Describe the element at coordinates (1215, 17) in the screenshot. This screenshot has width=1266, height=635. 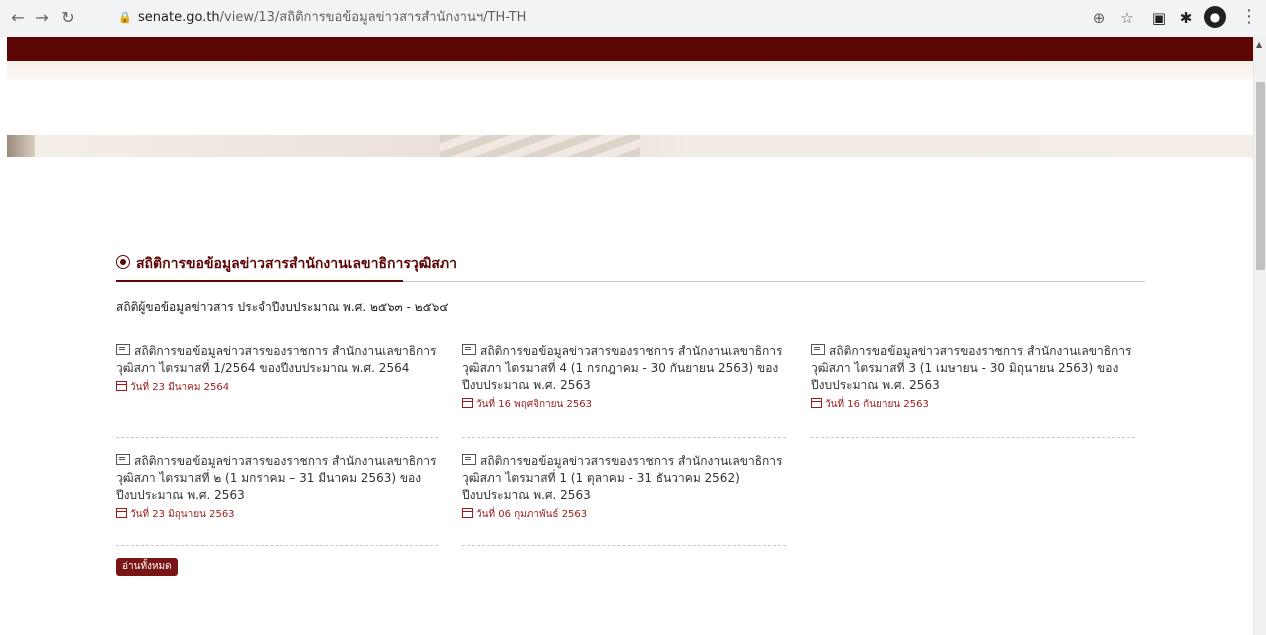
I see `profile-icon: ●` at that location.